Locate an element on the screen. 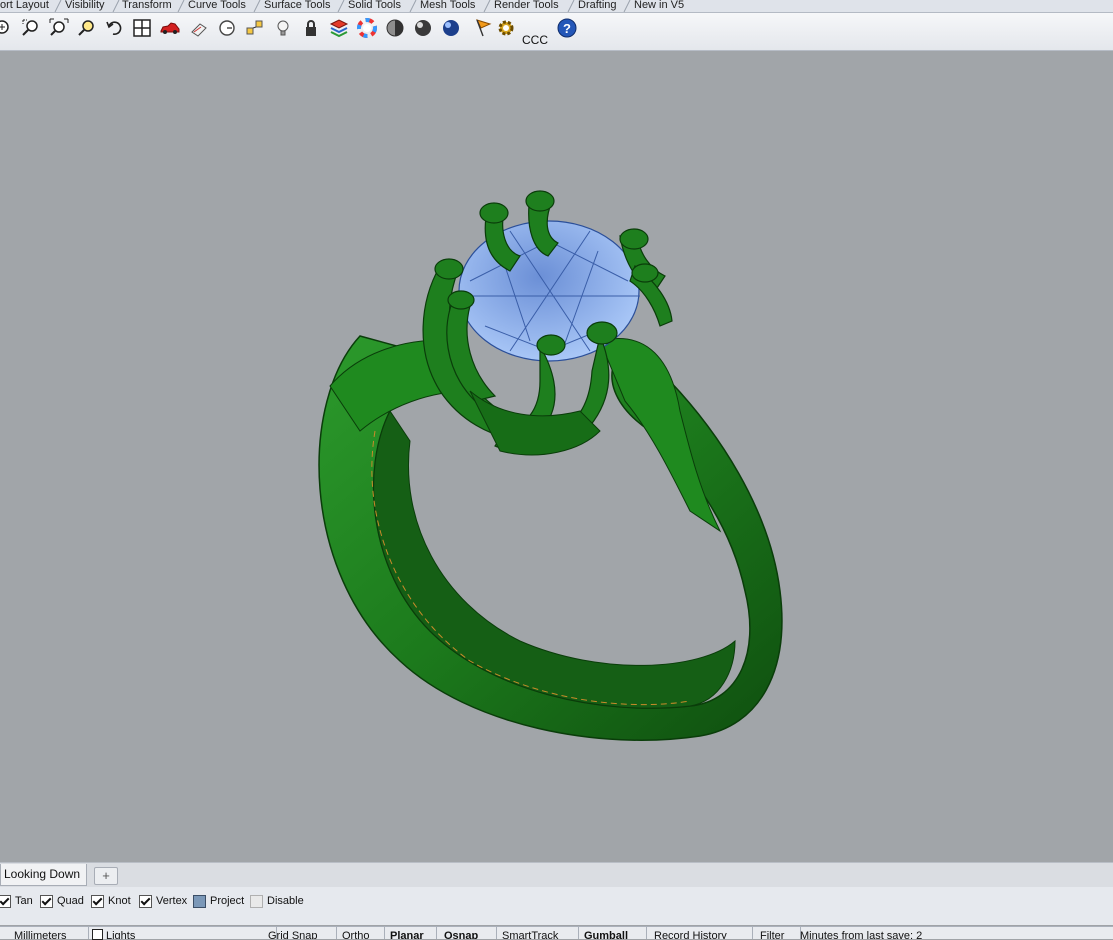  tab-visibility: Visibility is located at coordinates (85, 6).